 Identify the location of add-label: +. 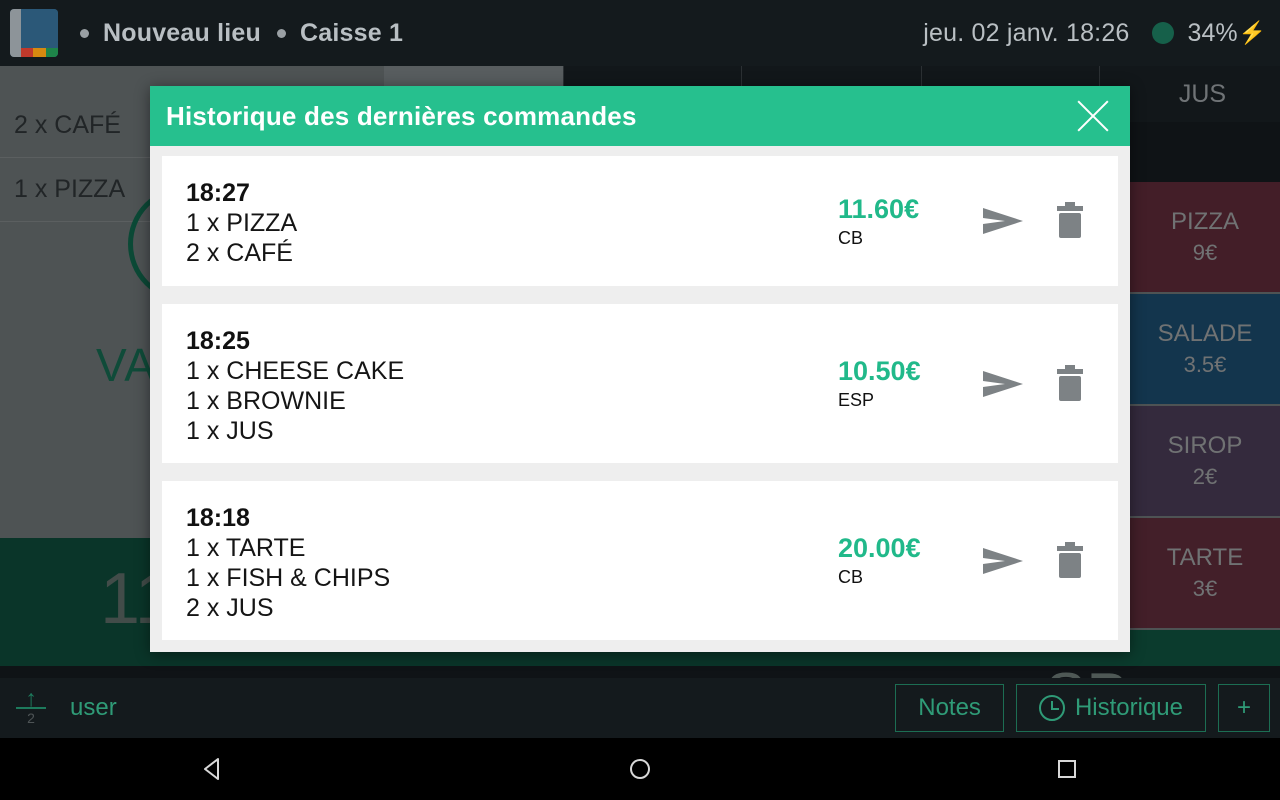
(1243, 707).